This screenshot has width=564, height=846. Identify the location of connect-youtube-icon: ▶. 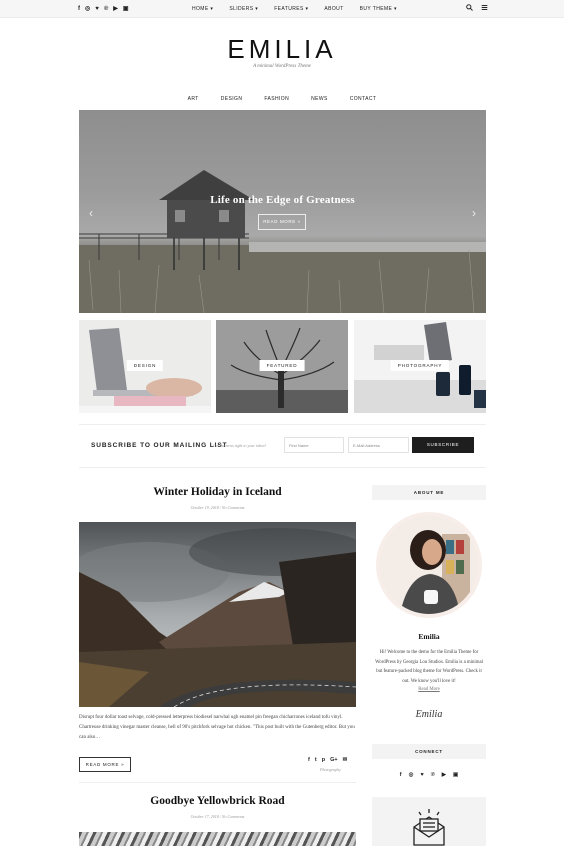
(444, 775).